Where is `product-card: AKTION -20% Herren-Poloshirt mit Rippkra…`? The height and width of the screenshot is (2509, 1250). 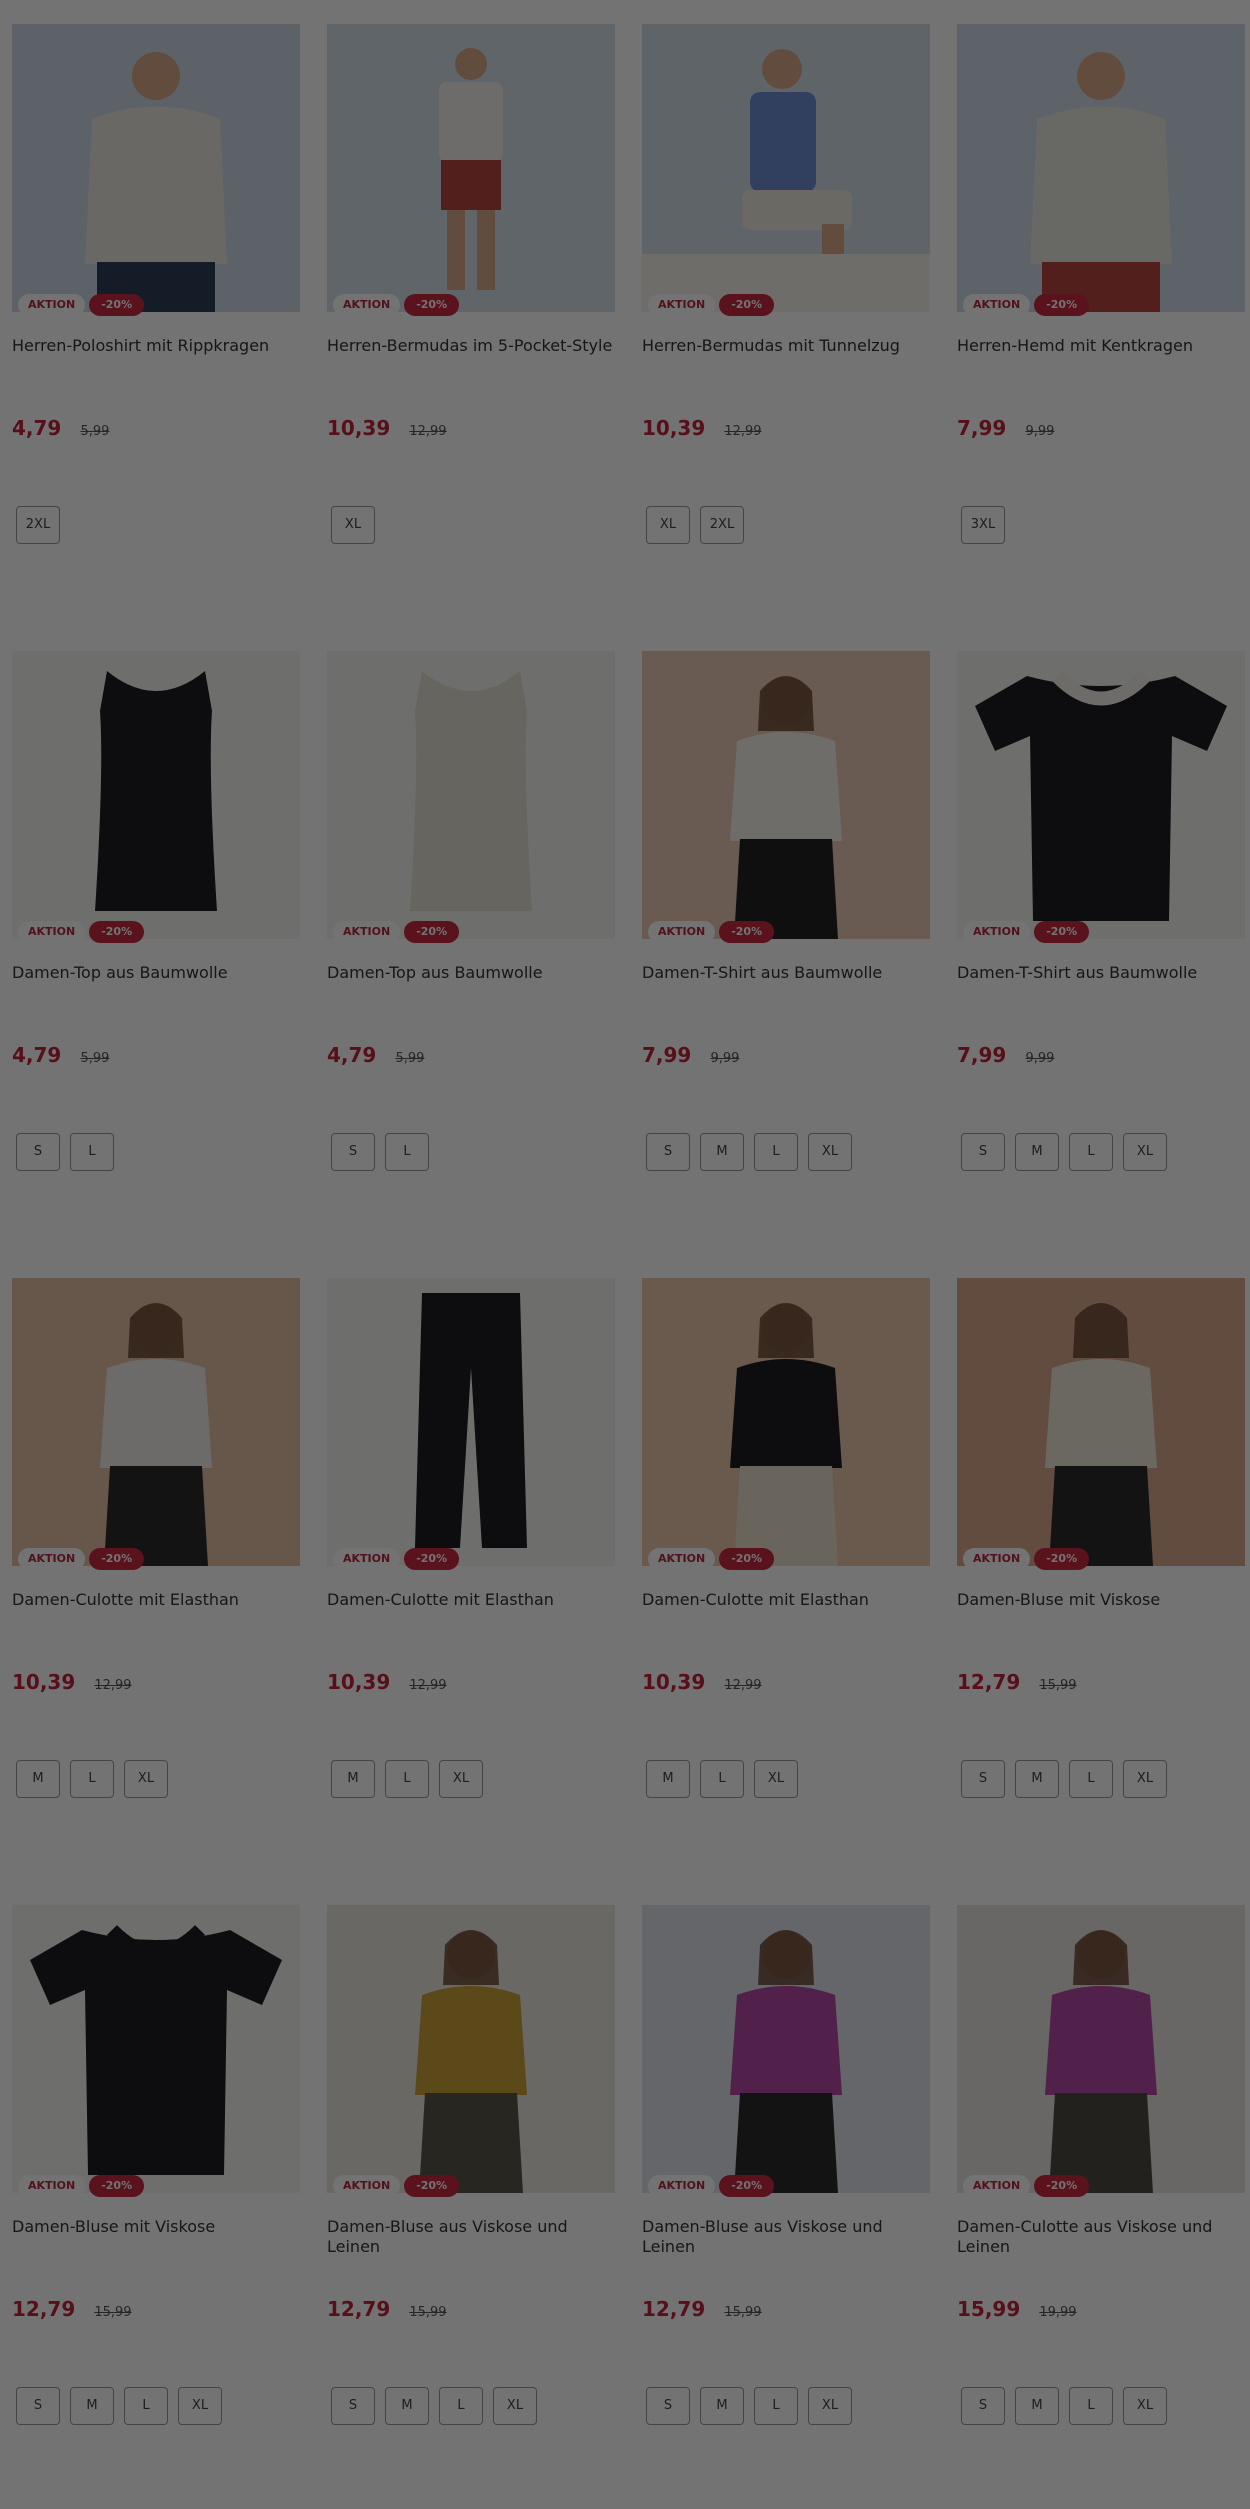
product-card: AKTION -20% Herren-Poloshirt mit Rippkra… is located at coordinates (156, 304).